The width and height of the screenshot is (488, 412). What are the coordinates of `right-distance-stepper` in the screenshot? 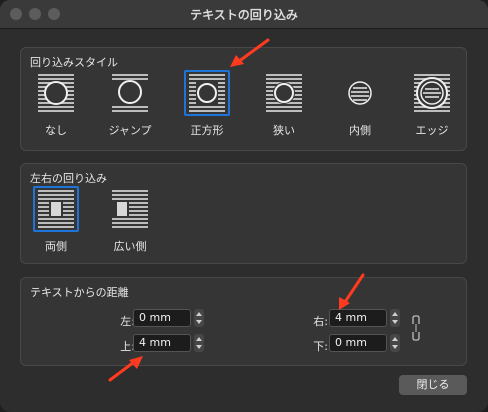 It's located at (395, 318).